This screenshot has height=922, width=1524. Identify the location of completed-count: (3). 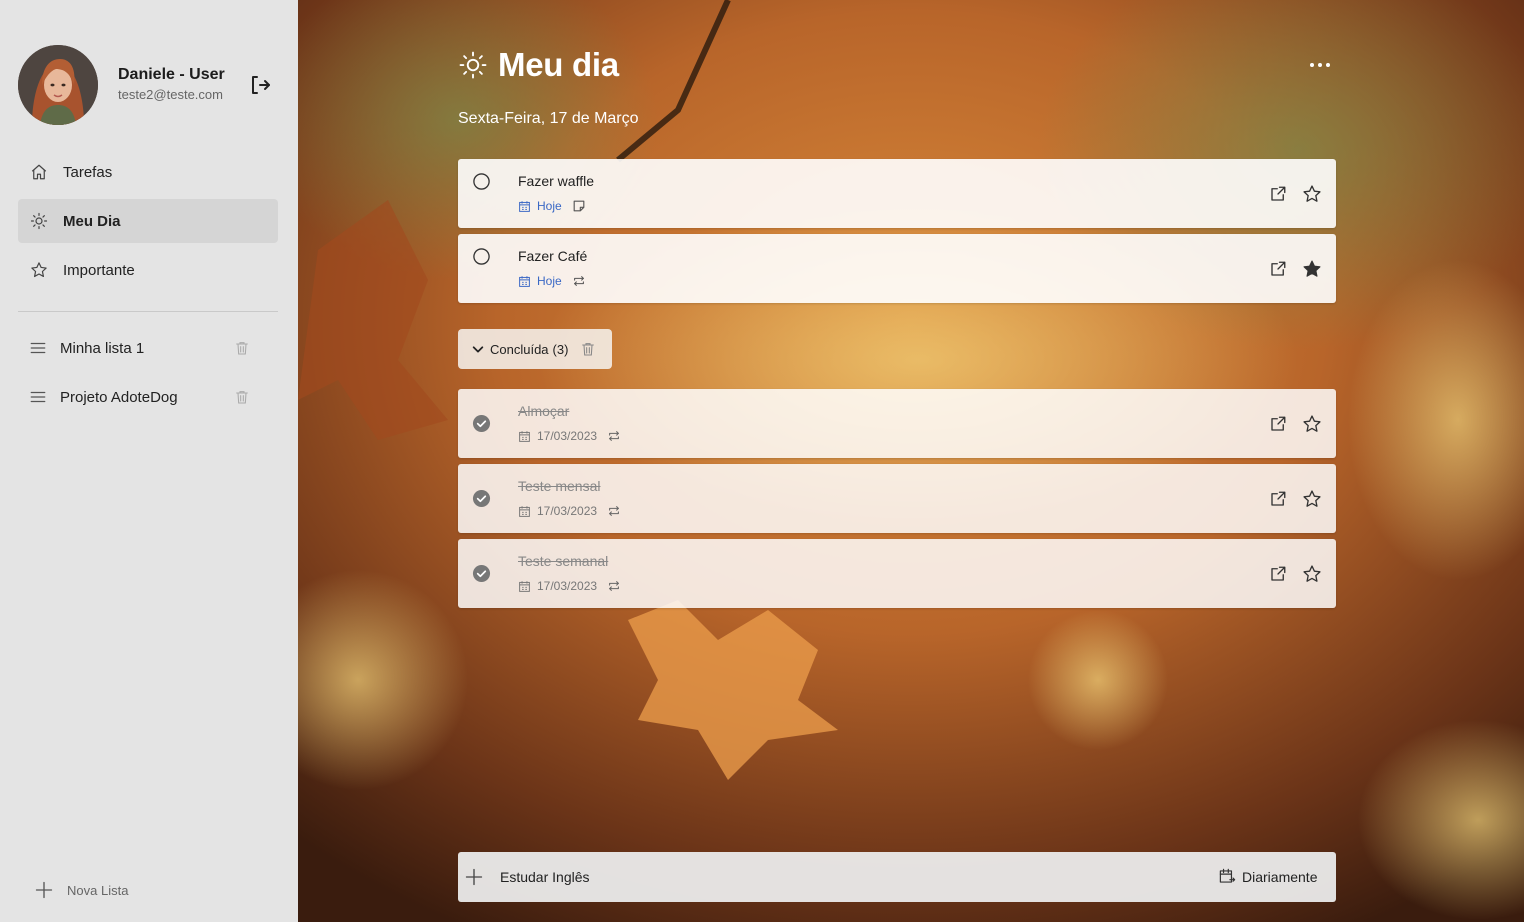
(560, 349).